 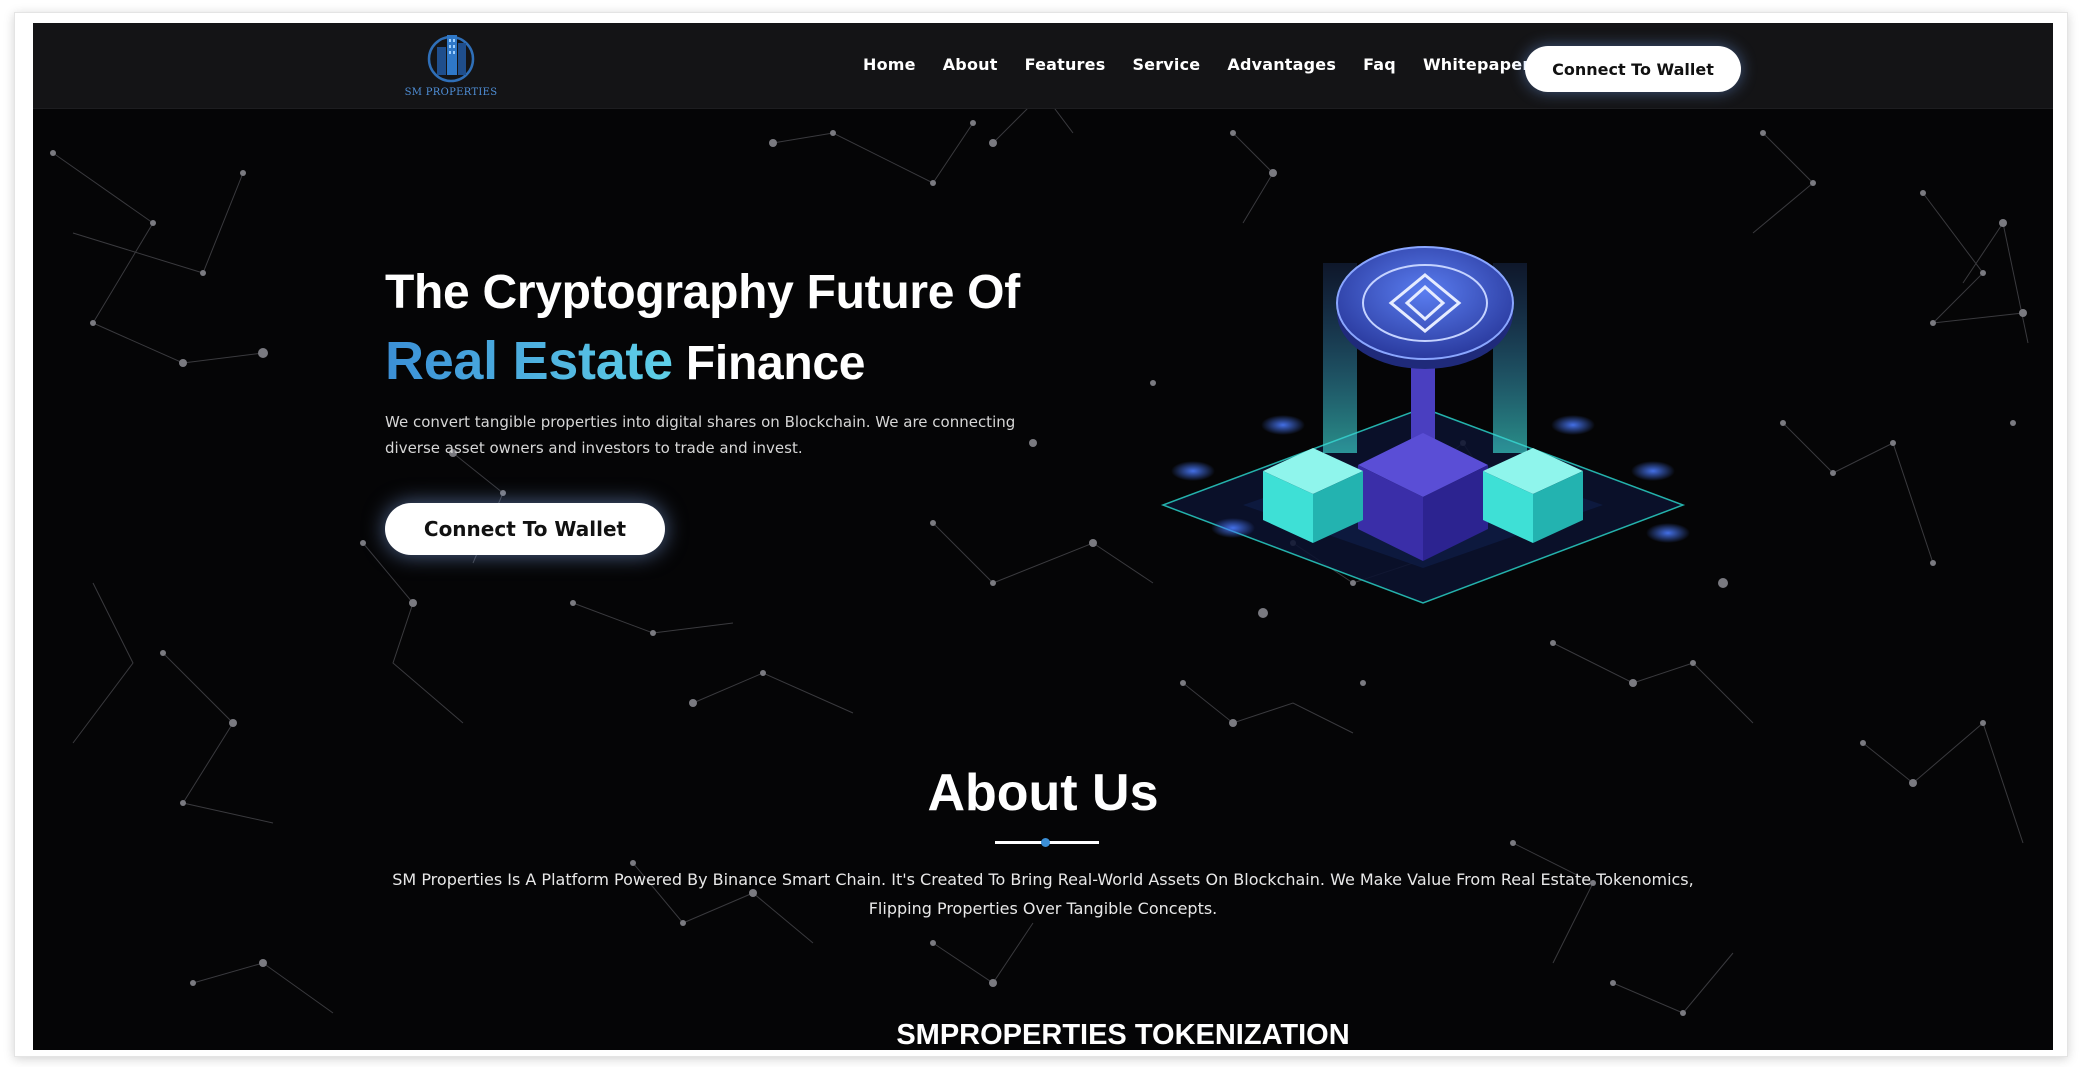 What do you see at coordinates (1379, 64) in the screenshot?
I see `nav-faq: Faq` at bounding box center [1379, 64].